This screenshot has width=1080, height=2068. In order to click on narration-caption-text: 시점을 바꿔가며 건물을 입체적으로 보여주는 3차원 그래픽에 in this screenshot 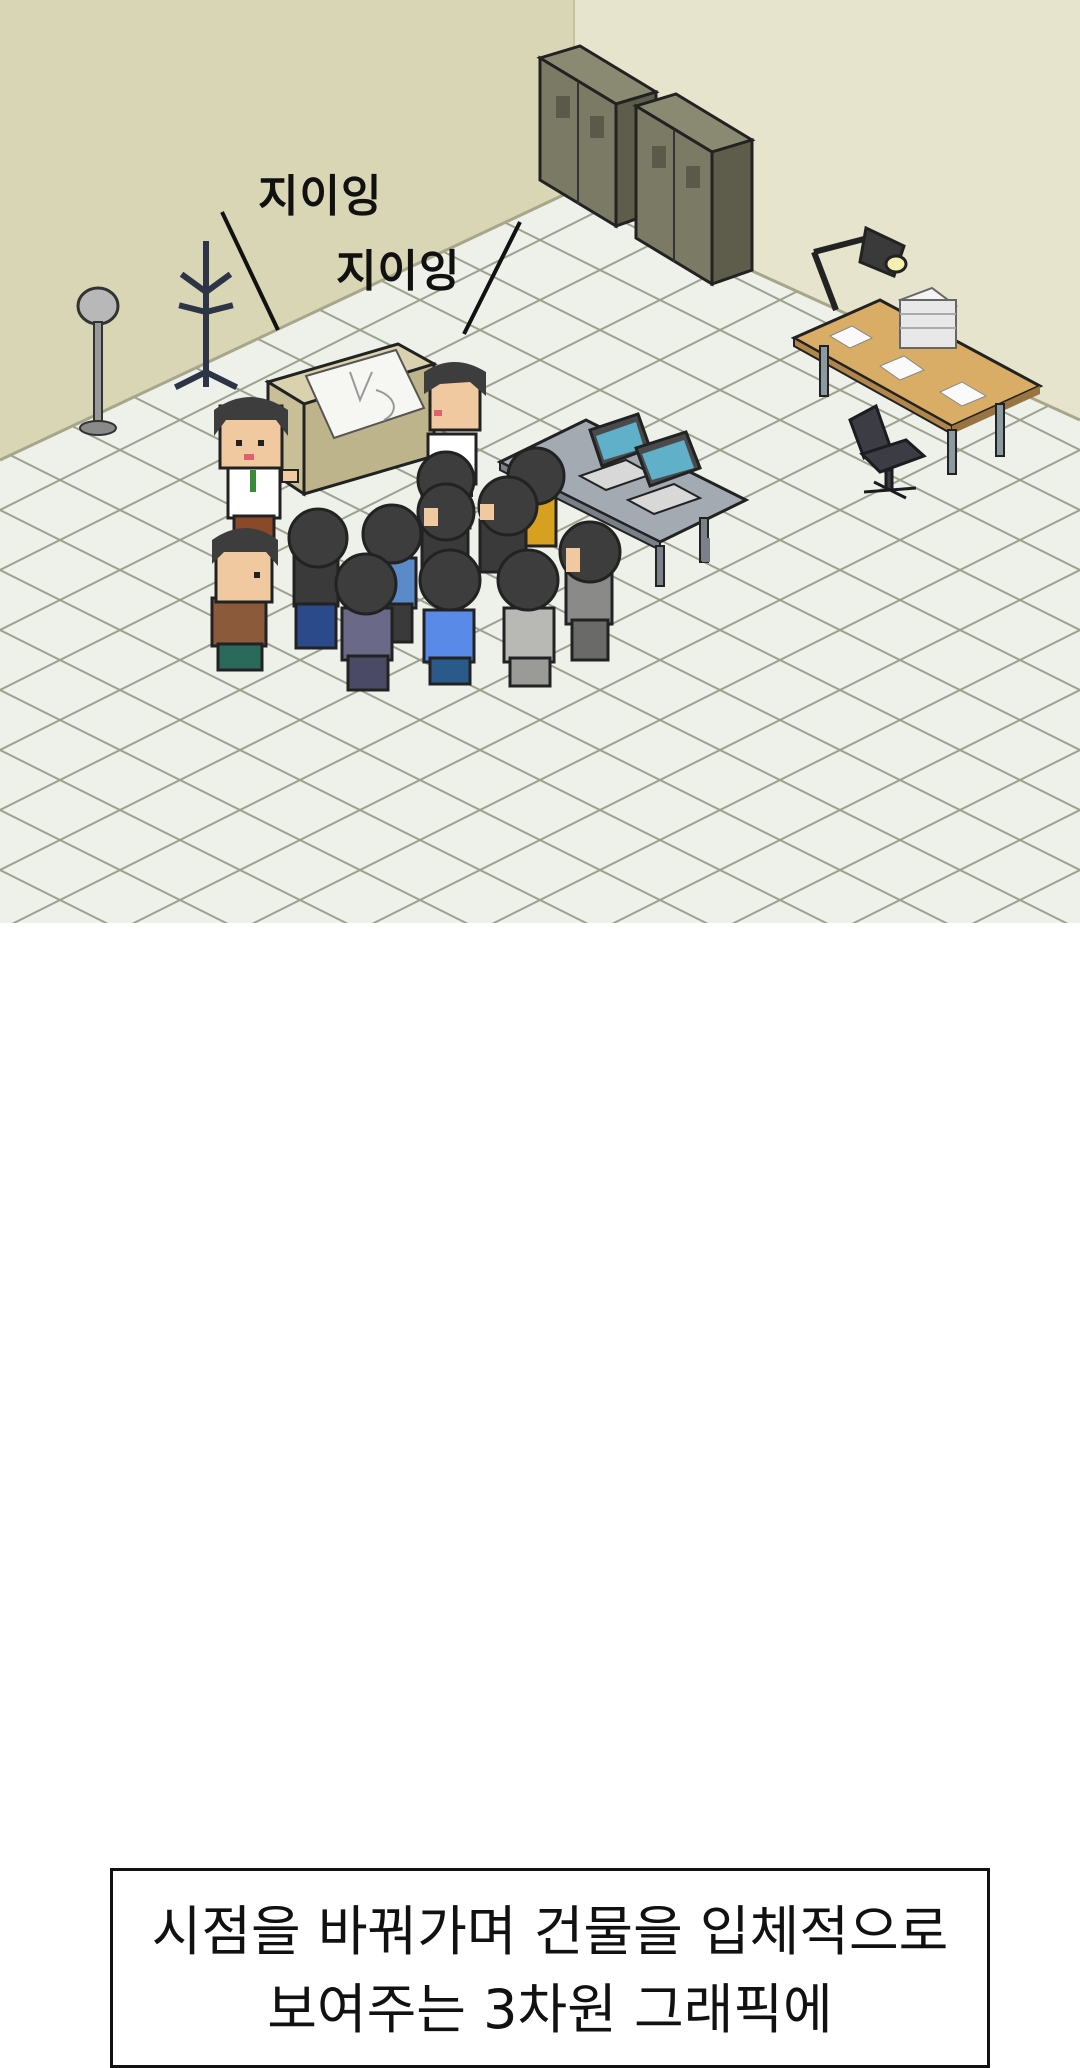, I will do `click(550, 1970)`.